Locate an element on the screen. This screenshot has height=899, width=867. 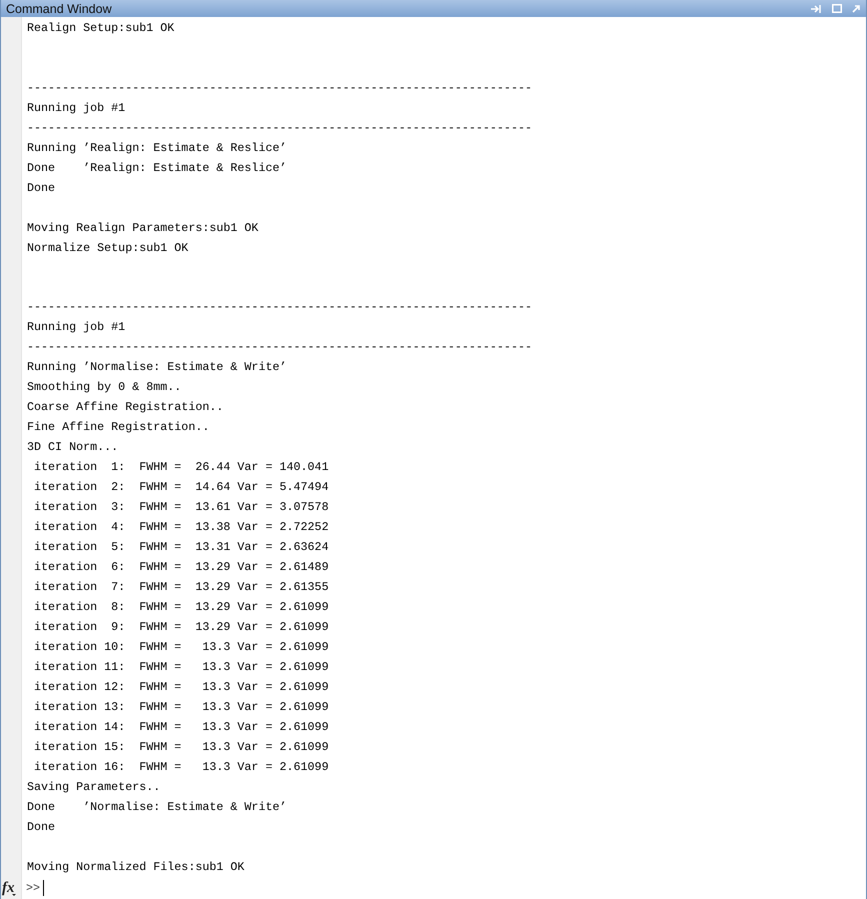
output-line: iteration 1: FWHM = 26.44 Var = 140.041 is located at coordinates (181, 467).